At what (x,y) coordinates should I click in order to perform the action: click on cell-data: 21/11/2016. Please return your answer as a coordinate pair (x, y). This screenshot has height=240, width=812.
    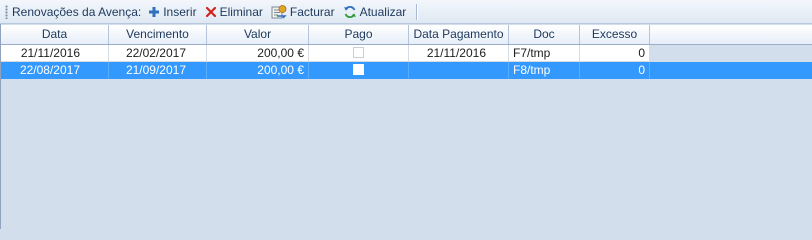
    Looking at the image, I should click on (55, 53).